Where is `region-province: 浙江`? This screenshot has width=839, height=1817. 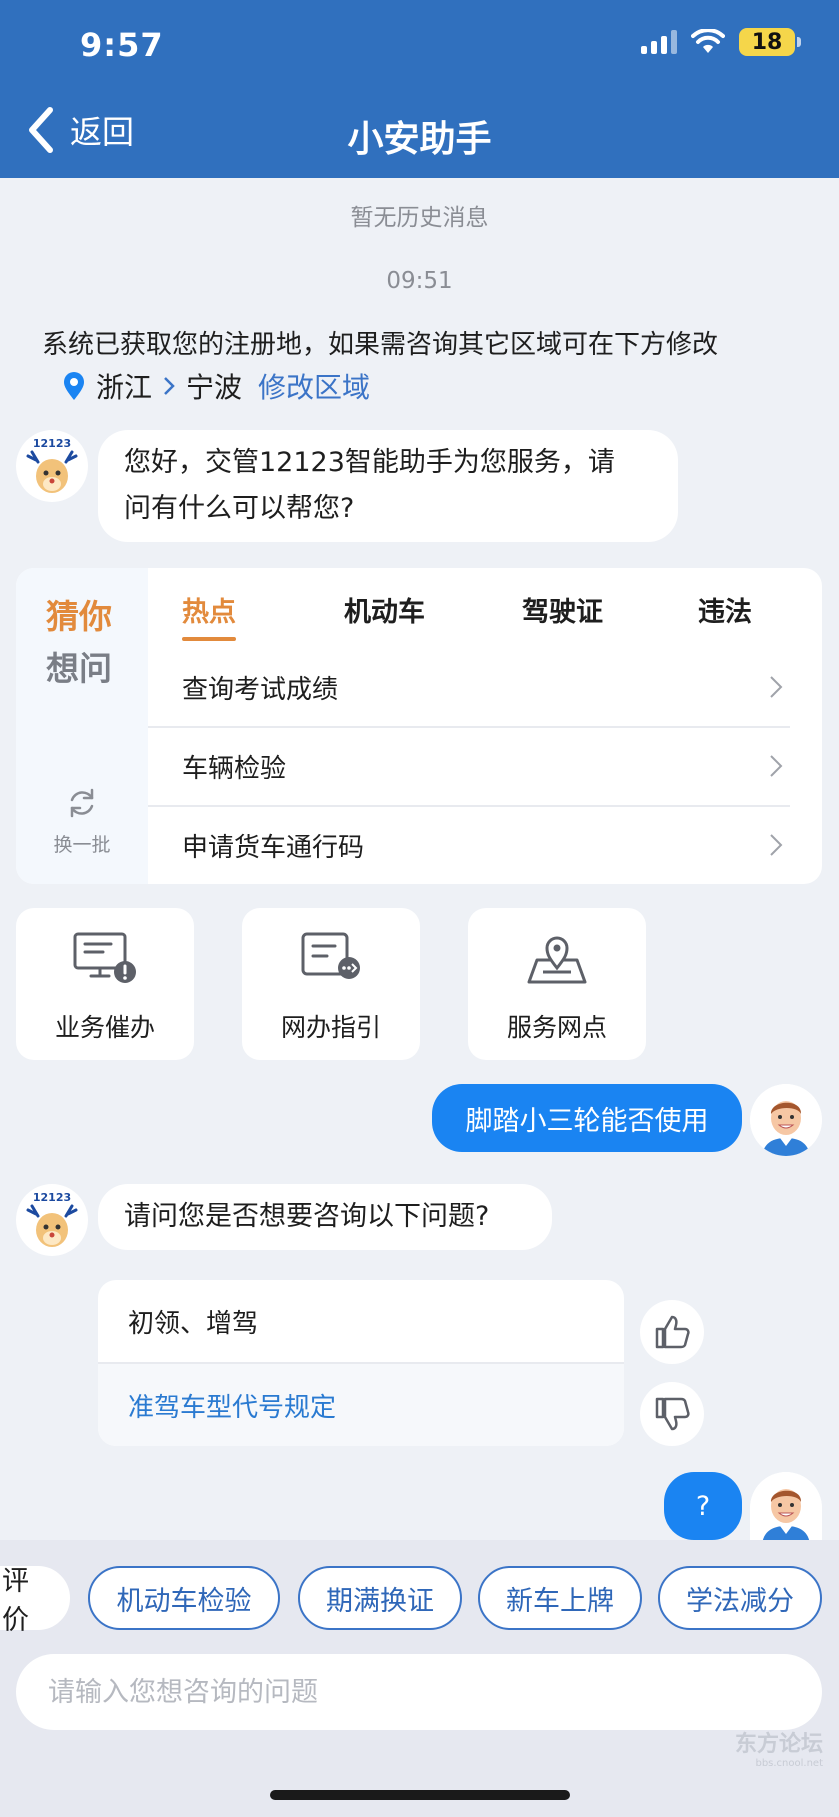 region-province: 浙江 is located at coordinates (124, 387).